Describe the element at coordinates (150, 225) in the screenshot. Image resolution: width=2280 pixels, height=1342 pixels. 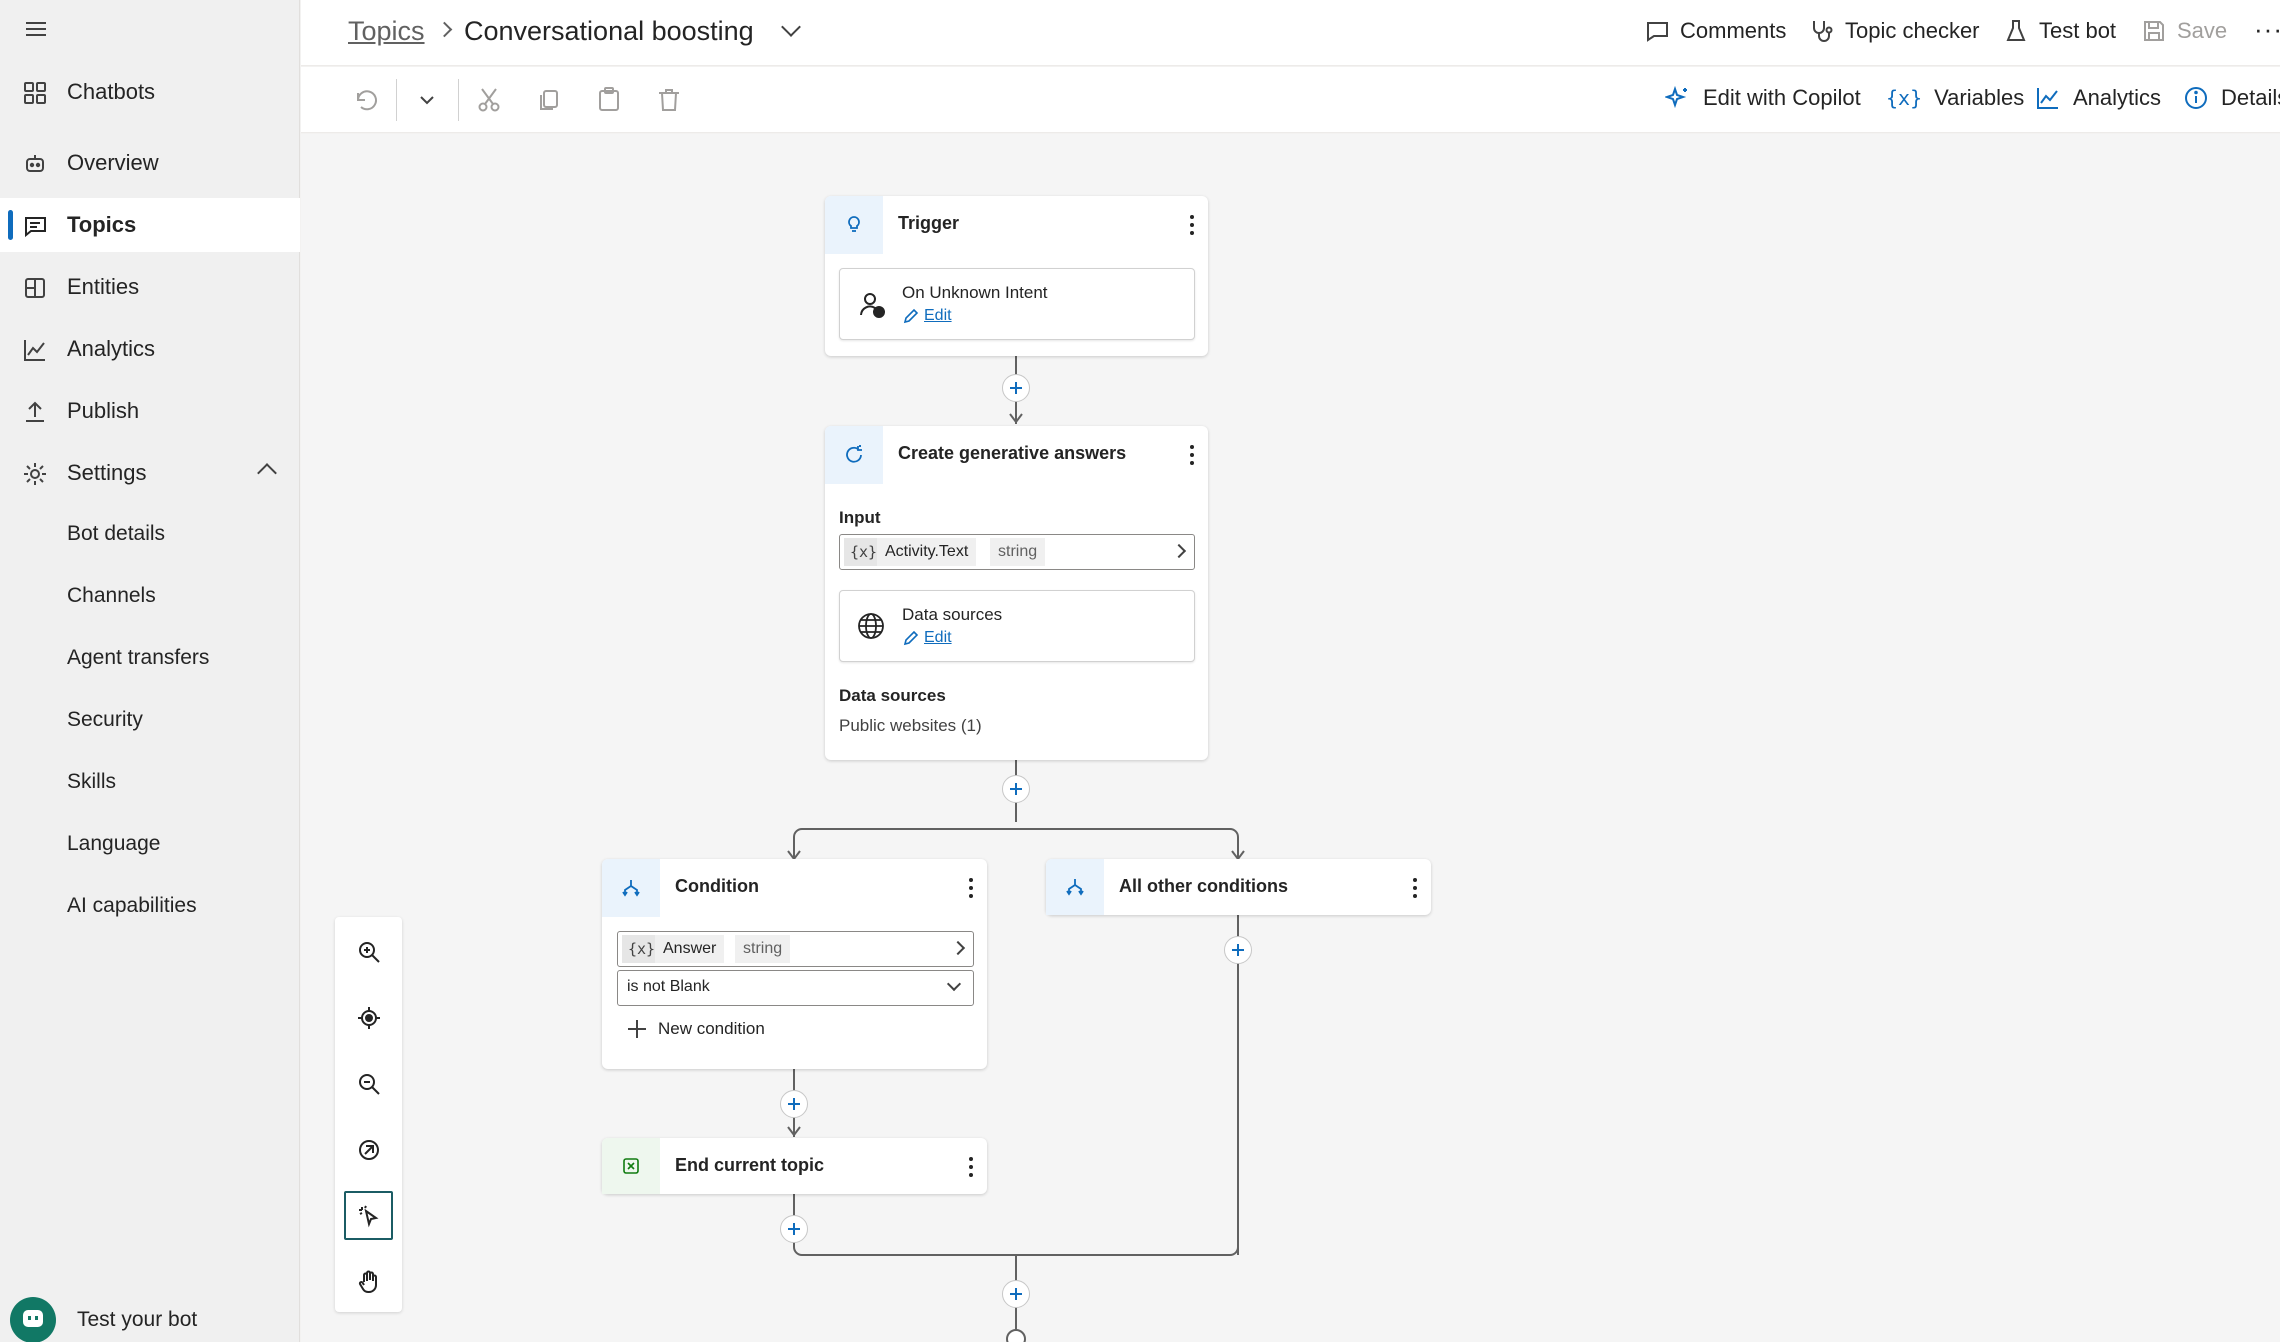
I see `sidebar-item-topics: Topics` at that location.